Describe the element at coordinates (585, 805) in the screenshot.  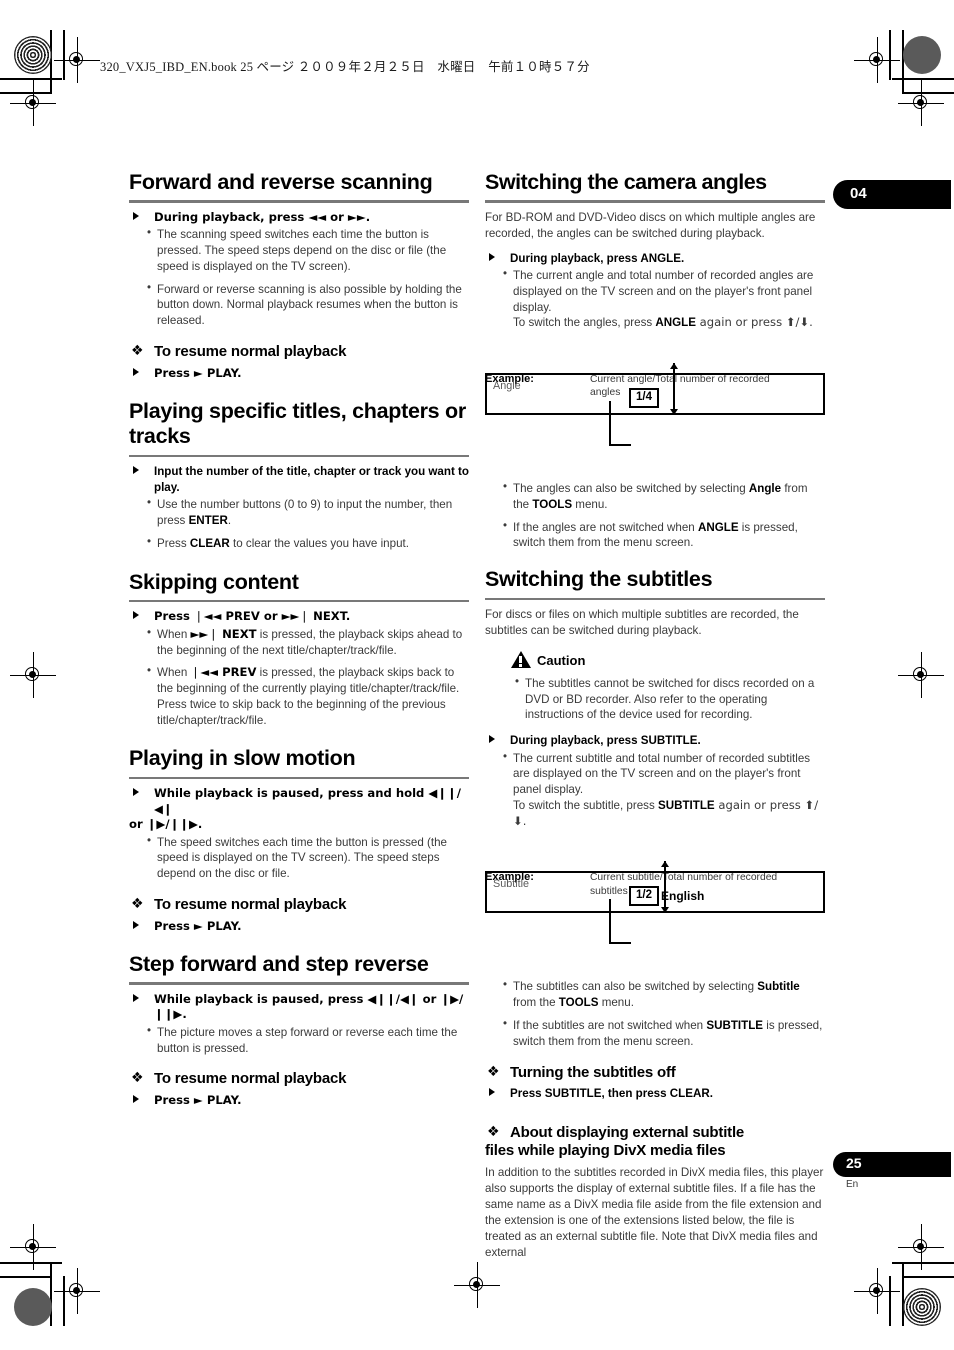
I see `text-run: To switch the subtitle, press` at that location.